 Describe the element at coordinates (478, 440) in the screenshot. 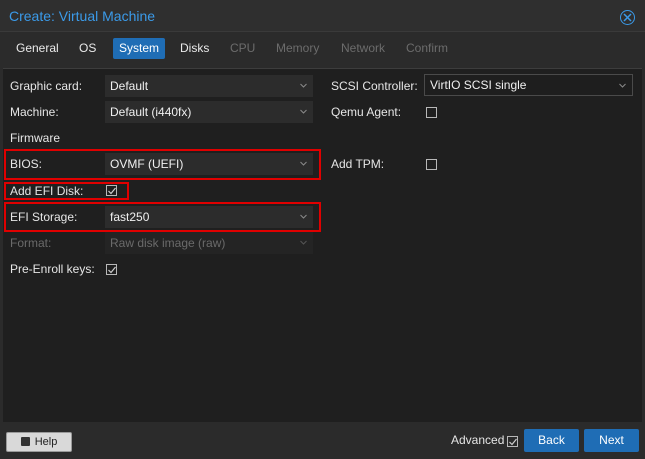

I see `advanced-label: Advanced` at that location.